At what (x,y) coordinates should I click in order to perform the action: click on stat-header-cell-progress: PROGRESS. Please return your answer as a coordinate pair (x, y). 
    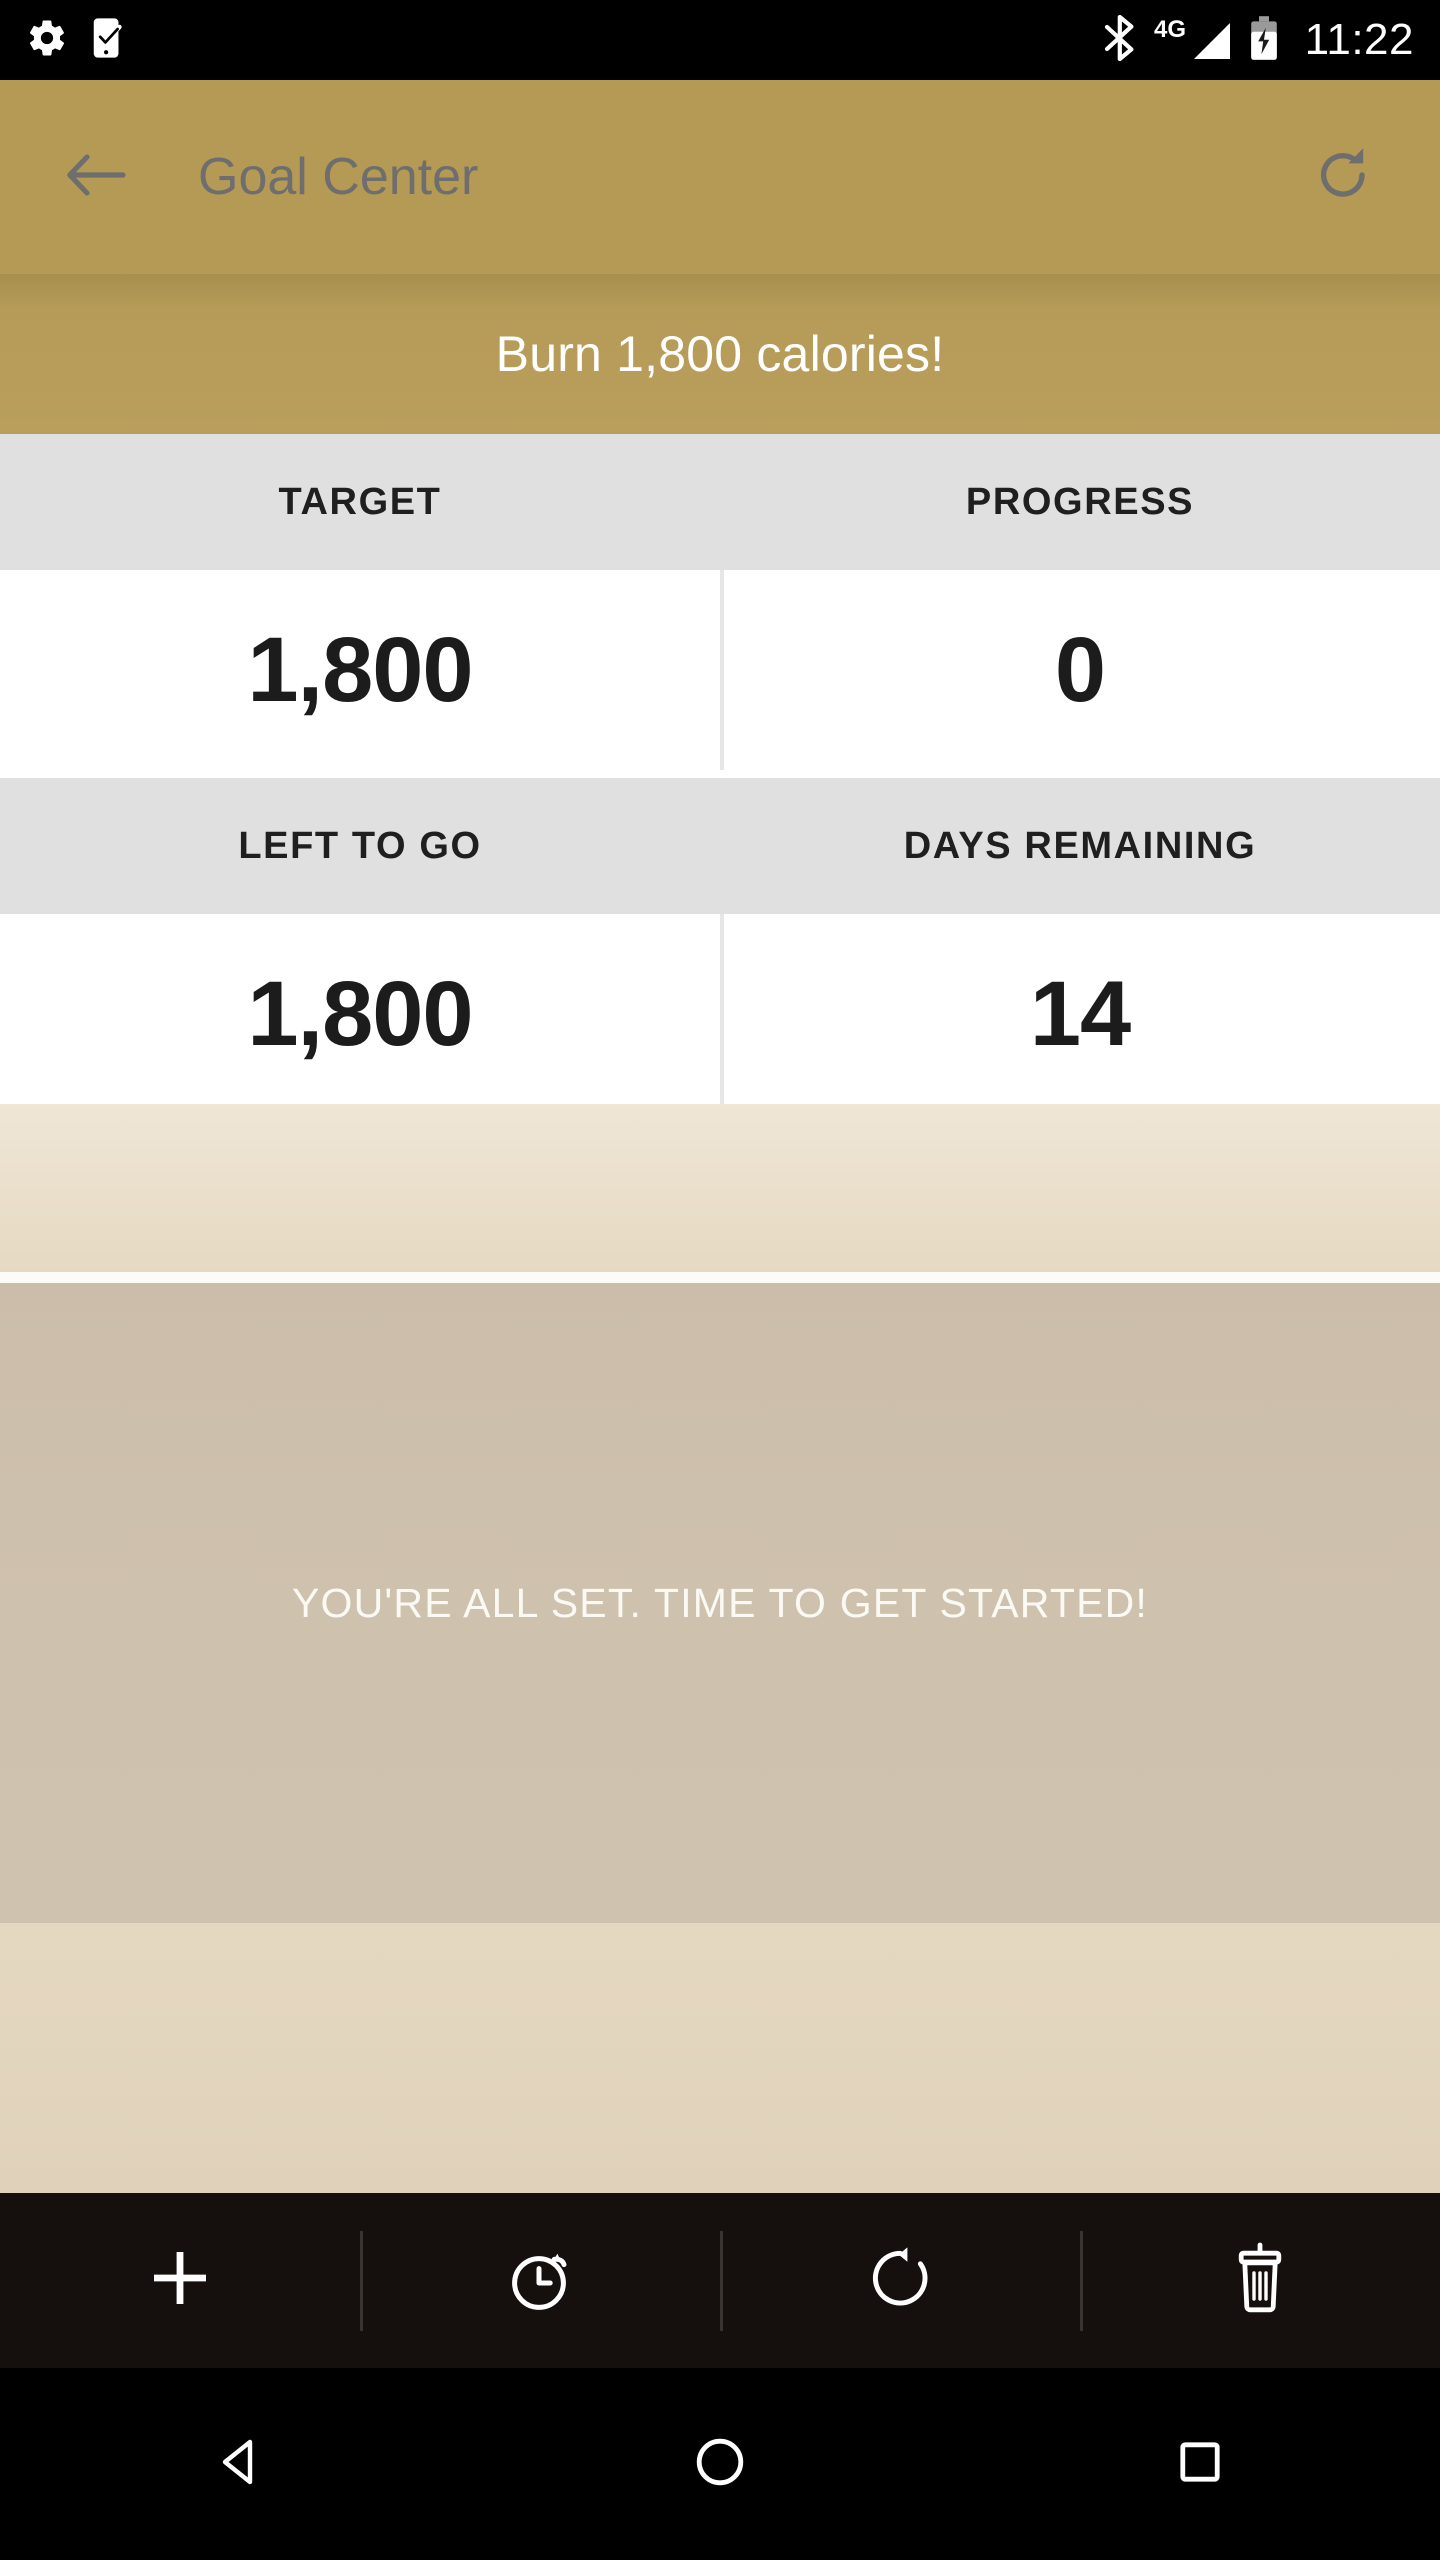
    Looking at the image, I should click on (1080, 502).